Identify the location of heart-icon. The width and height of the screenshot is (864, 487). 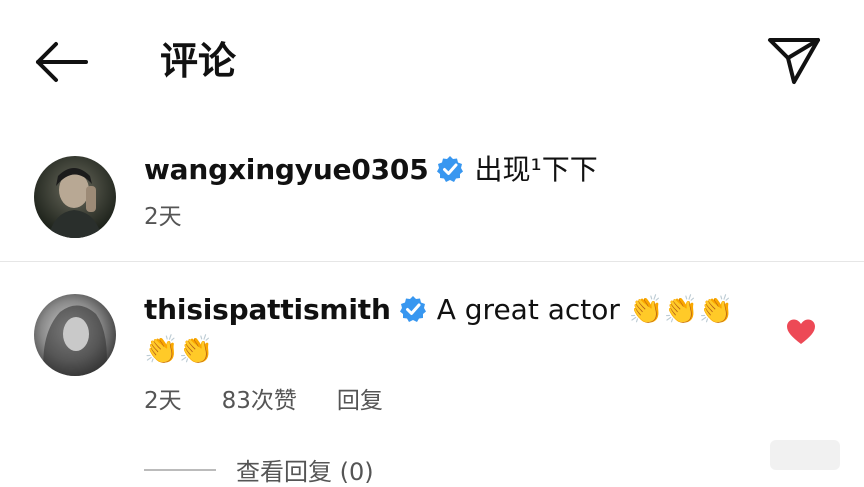
(801, 331).